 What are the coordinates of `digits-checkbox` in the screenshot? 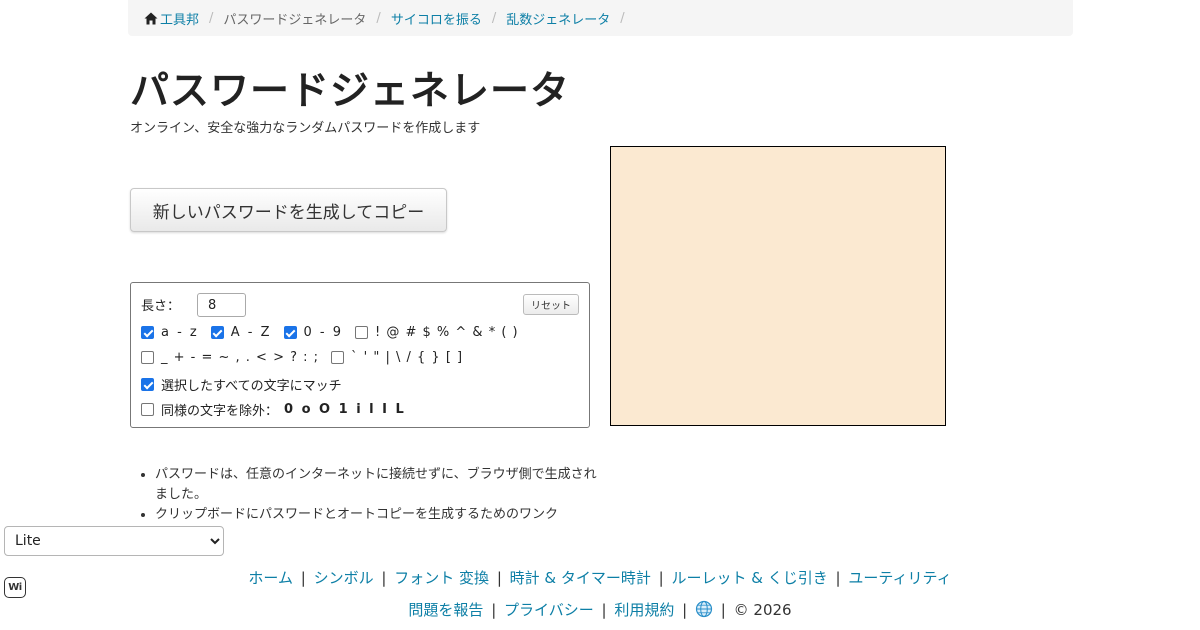 It's located at (290, 332).